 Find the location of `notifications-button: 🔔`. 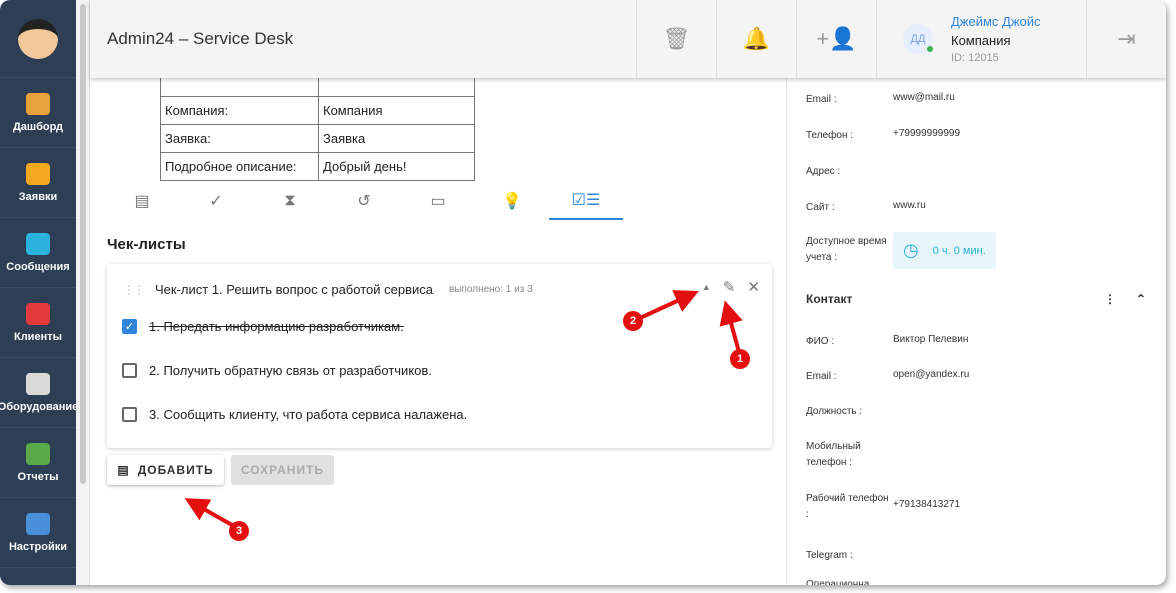

notifications-button: 🔔 is located at coordinates (756, 39).